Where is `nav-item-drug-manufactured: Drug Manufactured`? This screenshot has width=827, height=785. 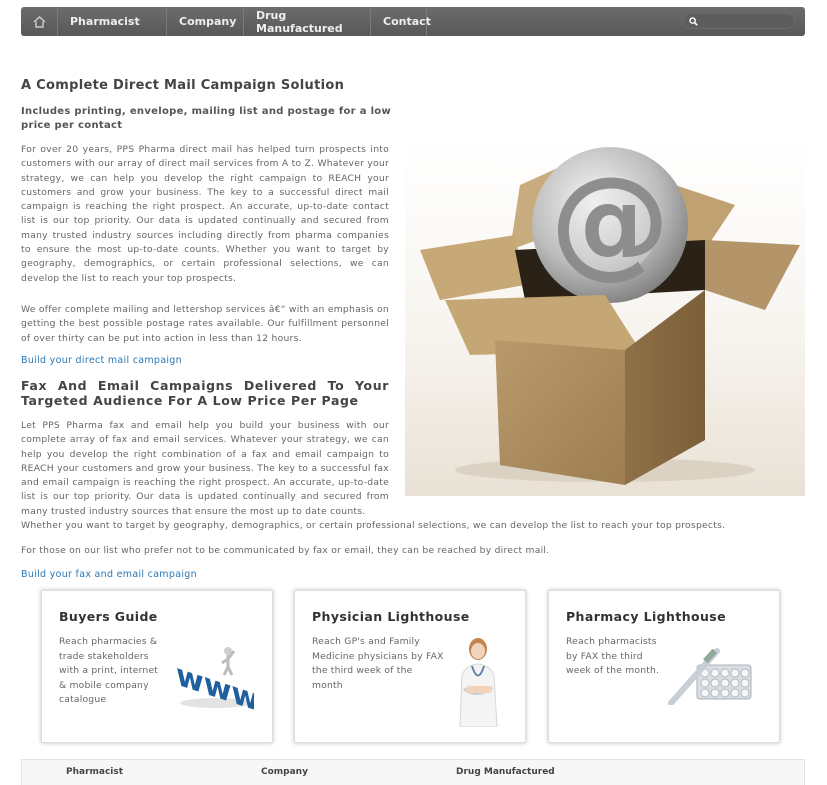 nav-item-drug-manufactured: Drug Manufactured is located at coordinates (307, 21).